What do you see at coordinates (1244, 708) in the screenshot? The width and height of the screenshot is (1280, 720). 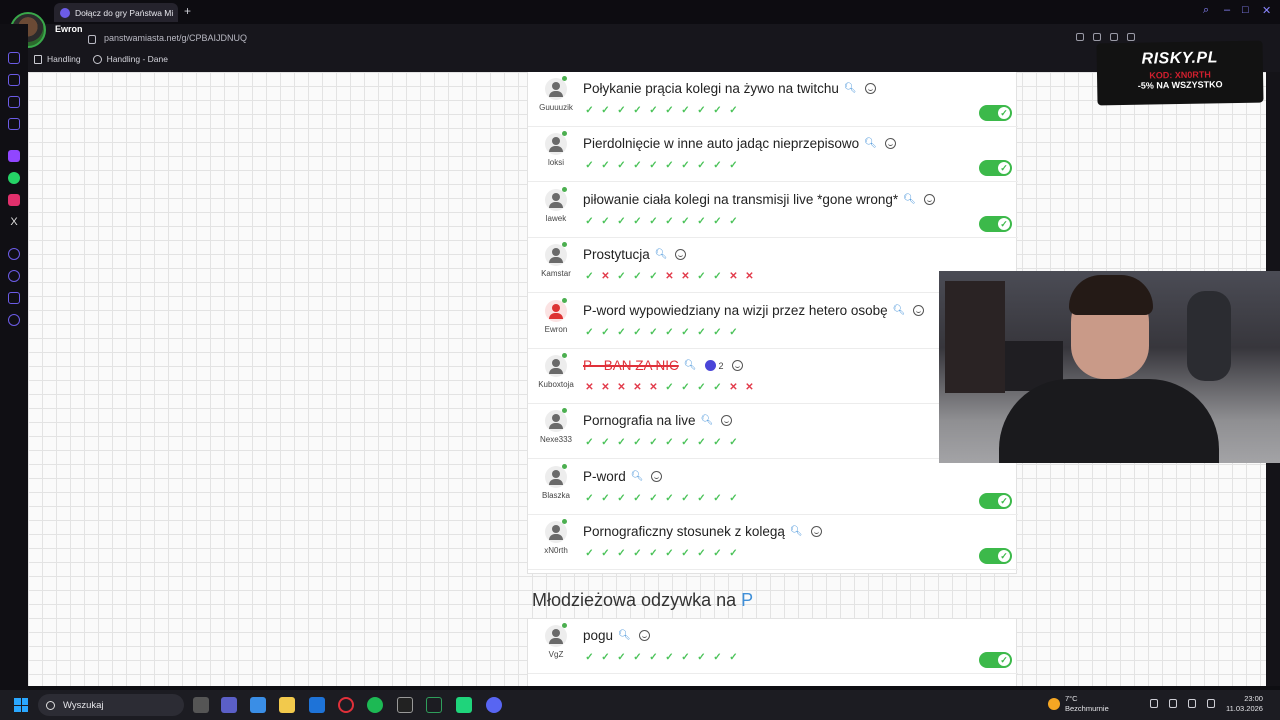 I see `clock-date: 11.03.2026` at bounding box center [1244, 708].